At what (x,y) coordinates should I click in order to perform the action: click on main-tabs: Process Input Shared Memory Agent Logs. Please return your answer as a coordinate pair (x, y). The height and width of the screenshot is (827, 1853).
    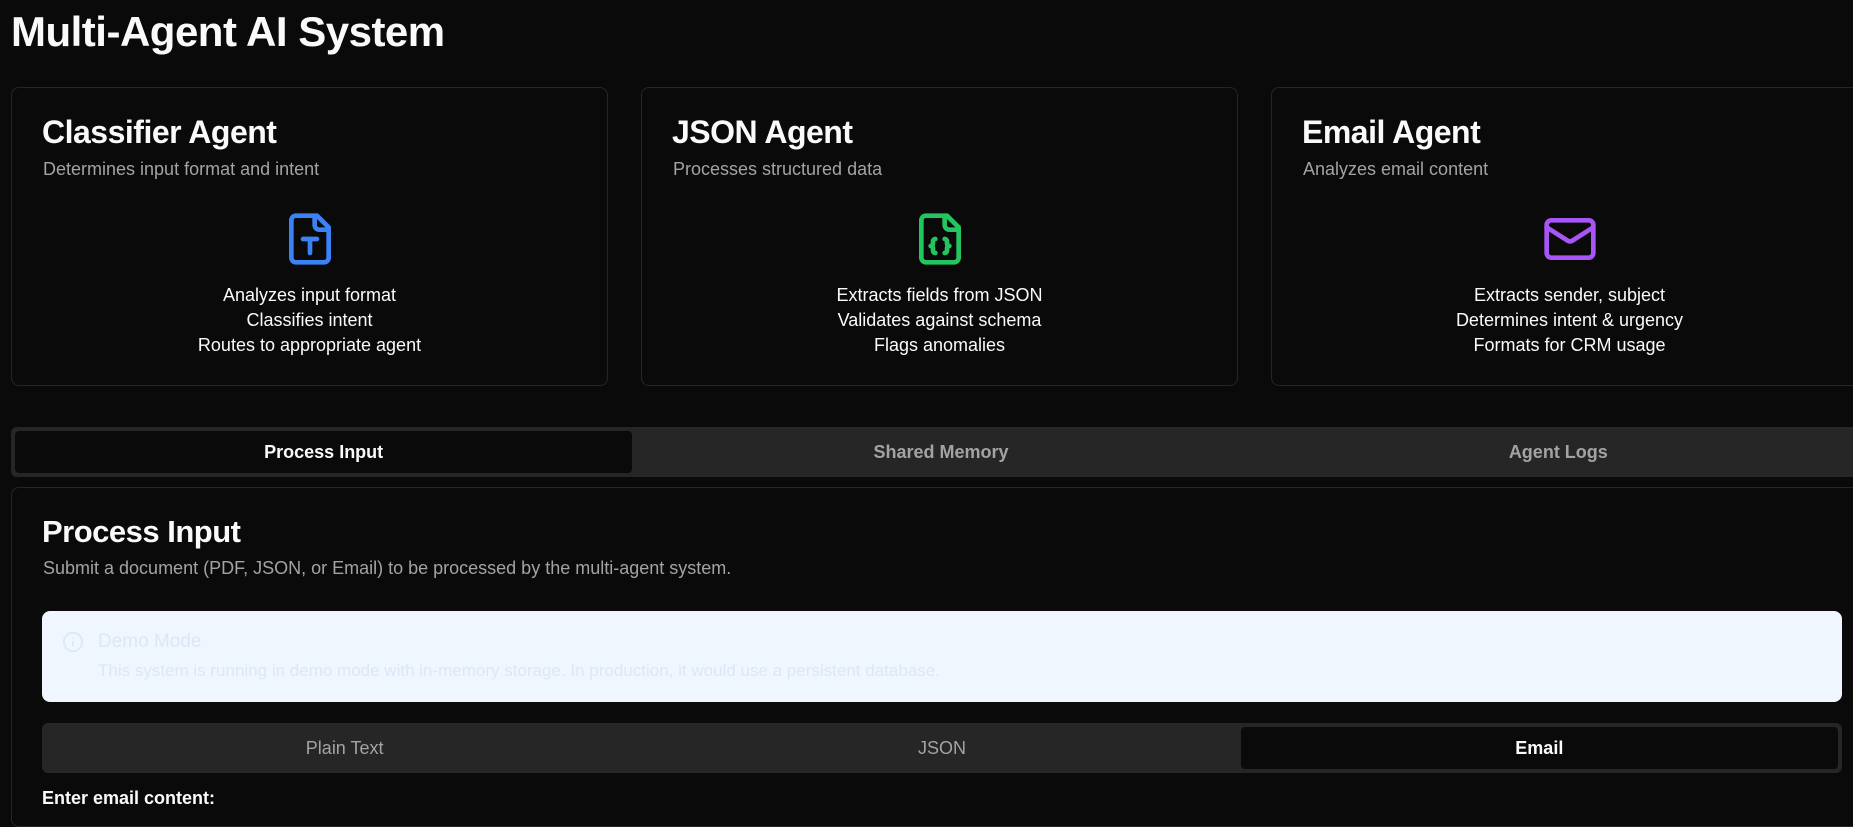
    Looking at the image, I should click on (932, 452).